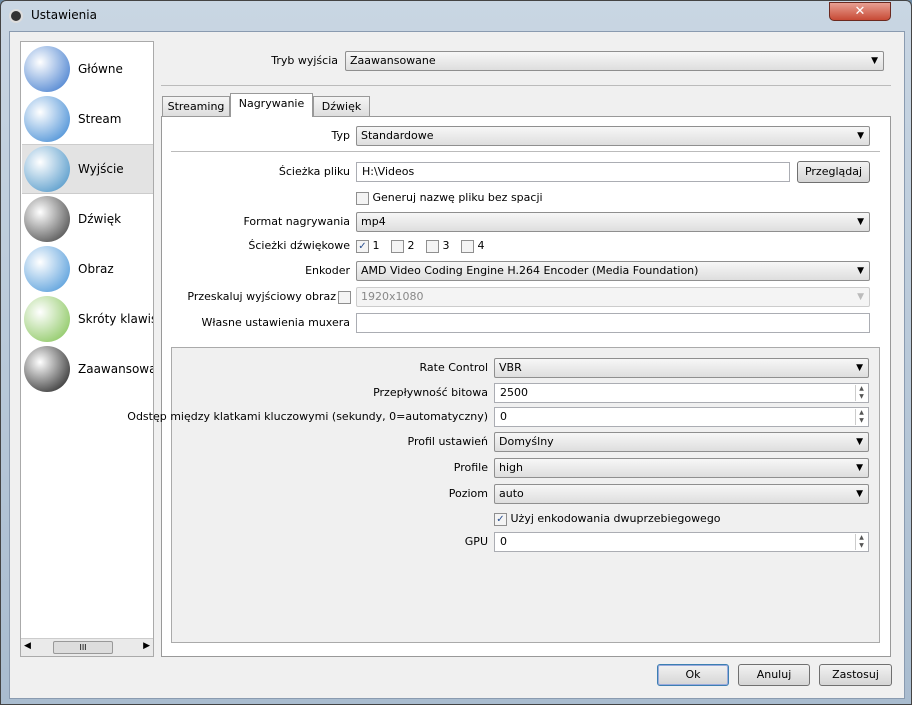  Describe the element at coordinates (100, 119) in the screenshot. I see `sidebar-item-label: Stream` at that location.